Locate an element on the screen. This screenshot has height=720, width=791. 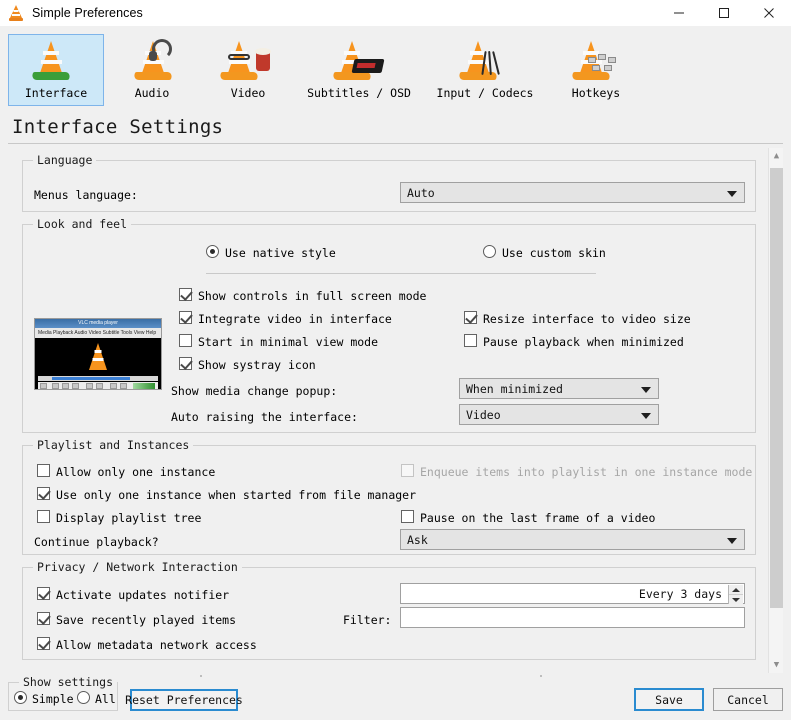
tab-hotkeys-label: Hotkeys is located at coordinates (596, 93).